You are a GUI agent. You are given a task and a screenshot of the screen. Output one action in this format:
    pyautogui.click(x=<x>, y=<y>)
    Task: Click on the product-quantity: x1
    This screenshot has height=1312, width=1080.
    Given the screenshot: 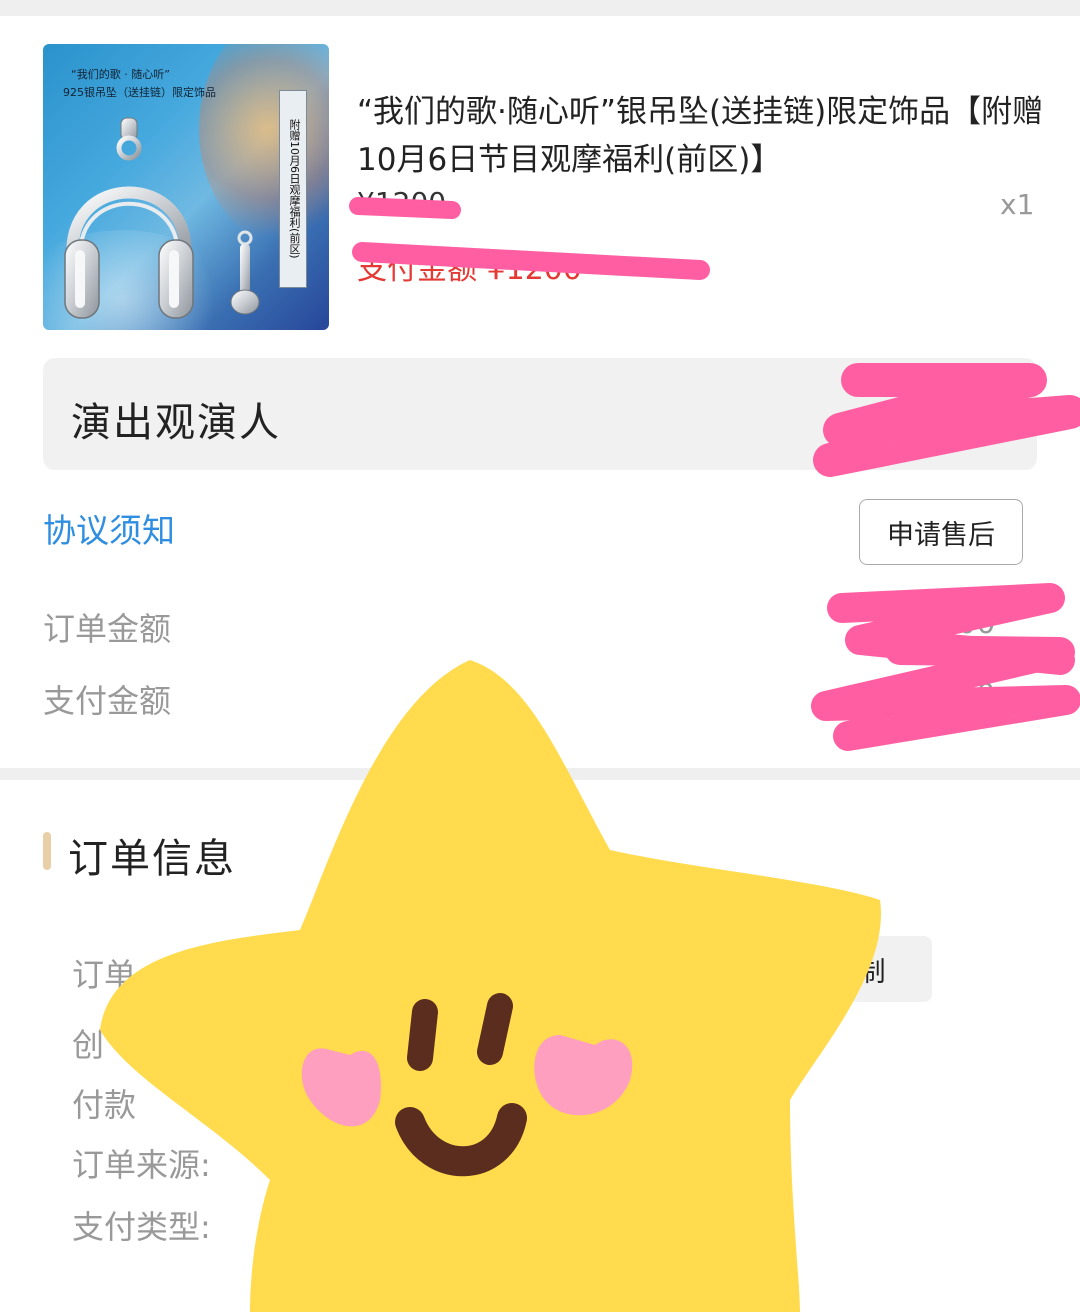 What is the action you would take?
    pyautogui.click(x=1017, y=204)
    